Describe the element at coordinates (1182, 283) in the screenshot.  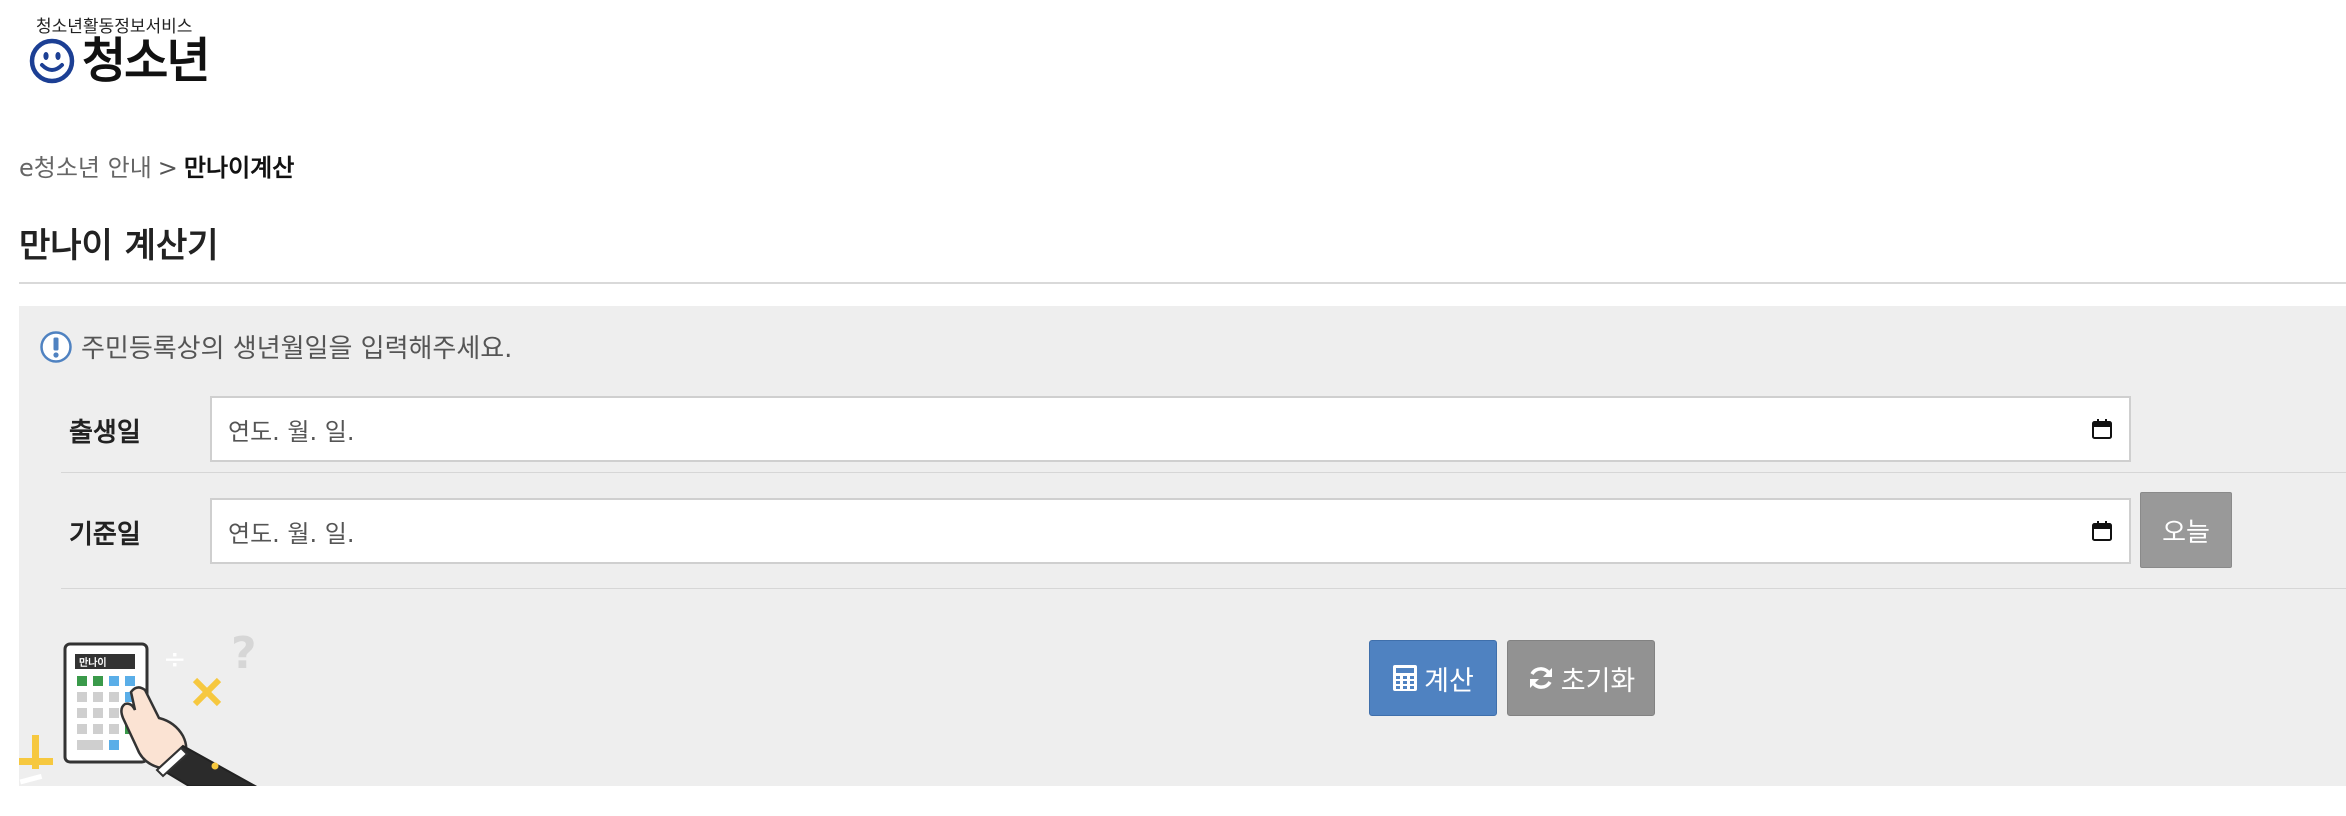
I see `title-divider` at that location.